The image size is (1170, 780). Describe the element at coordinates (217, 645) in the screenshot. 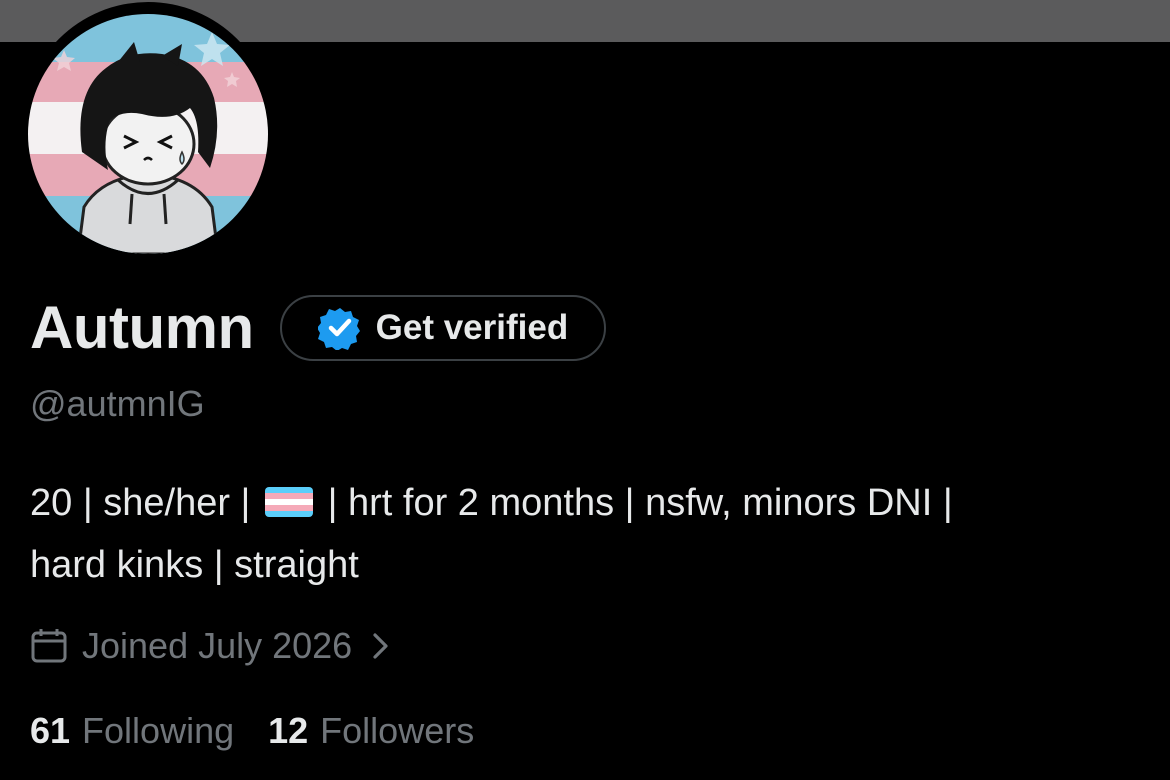

I see `joined-label: Joined July 2026` at that location.